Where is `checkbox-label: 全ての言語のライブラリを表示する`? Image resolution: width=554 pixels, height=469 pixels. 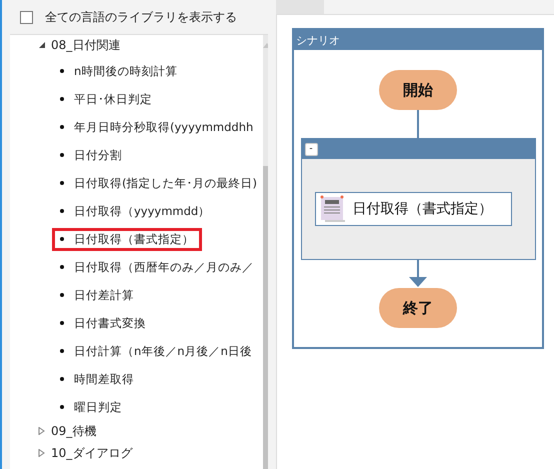
checkbox-label: 全ての言語のライブラリを表示する is located at coordinates (141, 17).